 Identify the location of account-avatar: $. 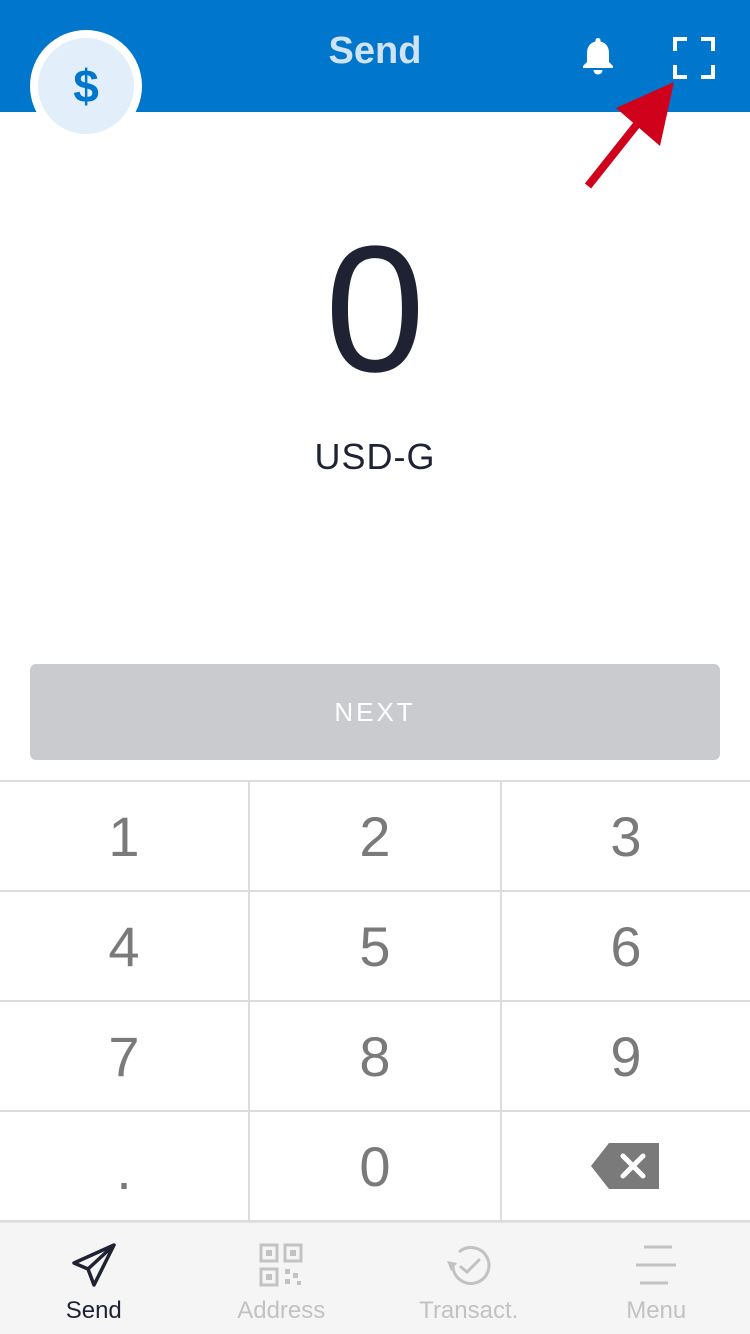
(86, 86).